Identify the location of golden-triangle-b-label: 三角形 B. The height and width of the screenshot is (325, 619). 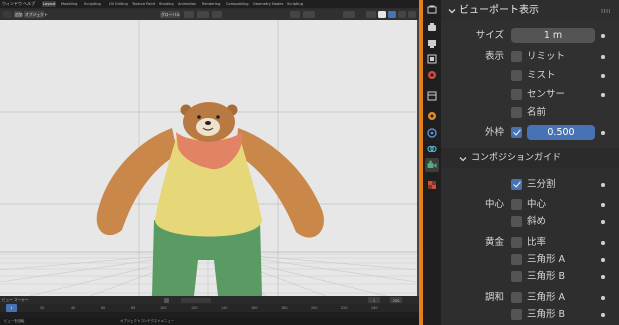
(546, 276).